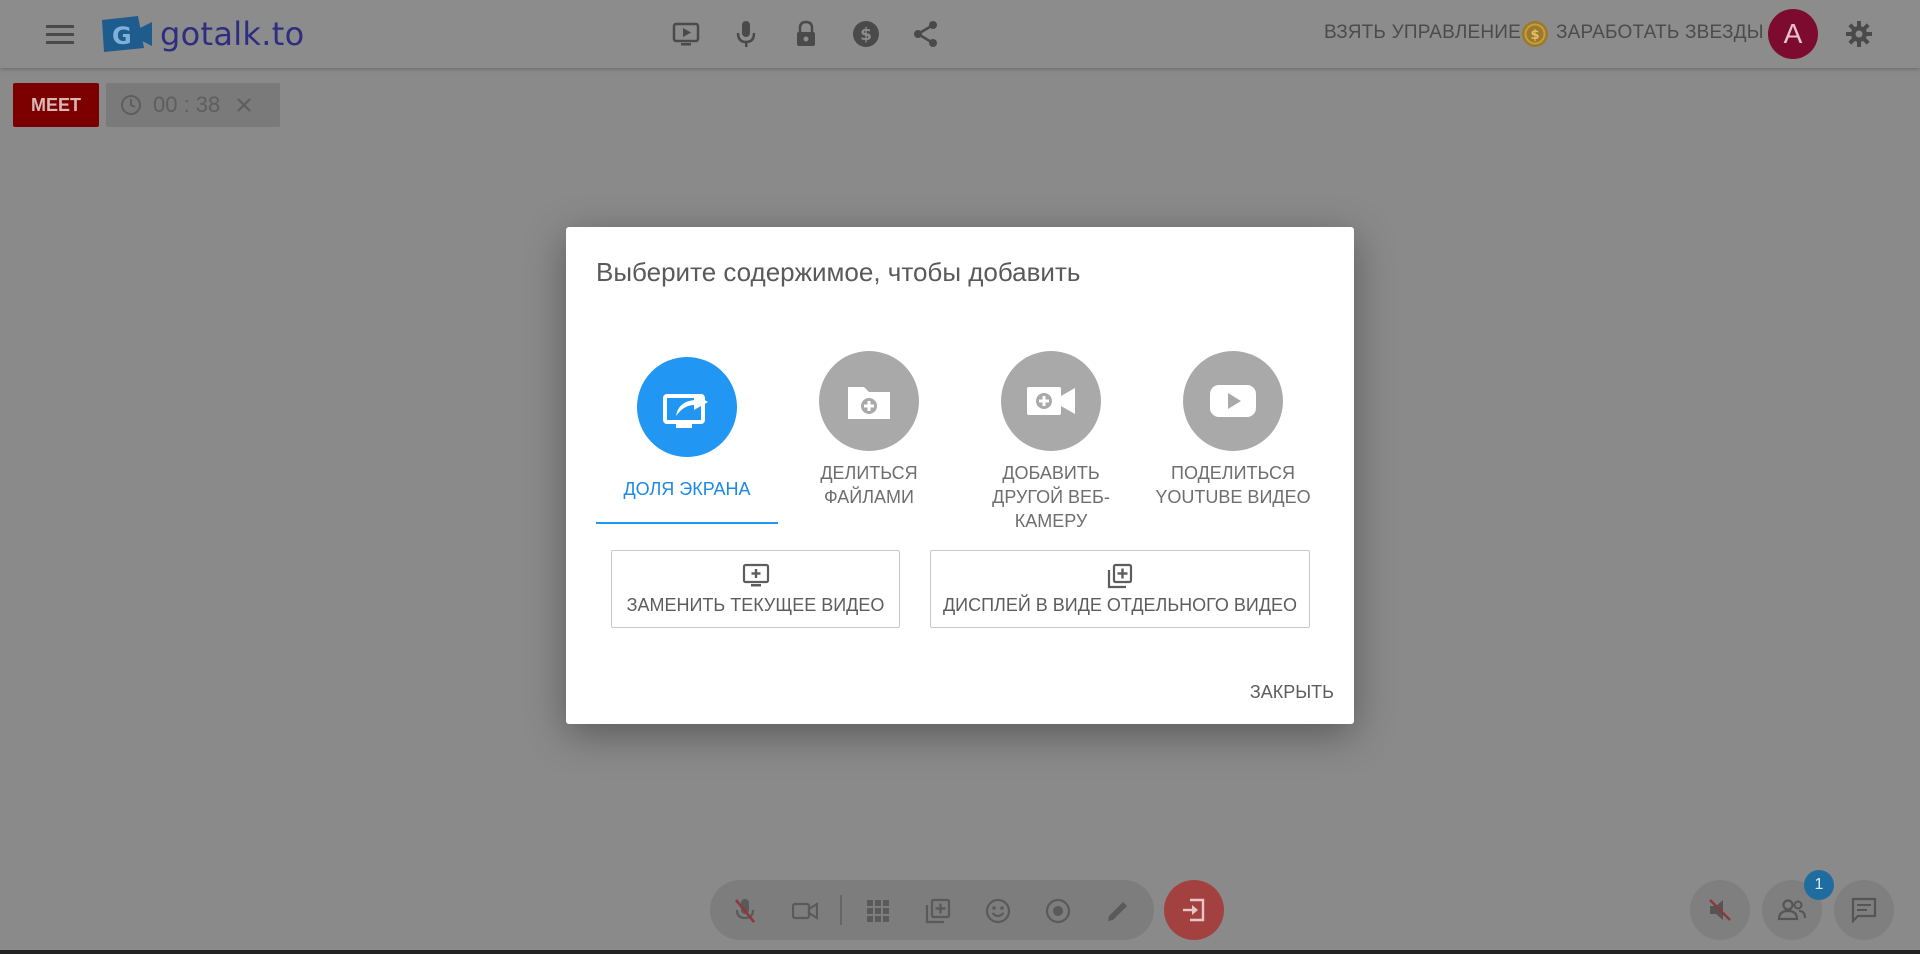  What do you see at coordinates (1292, 692) in the screenshot?
I see `close-button: ЗАКРЫТЬ` at bounding box center [1292, 692].